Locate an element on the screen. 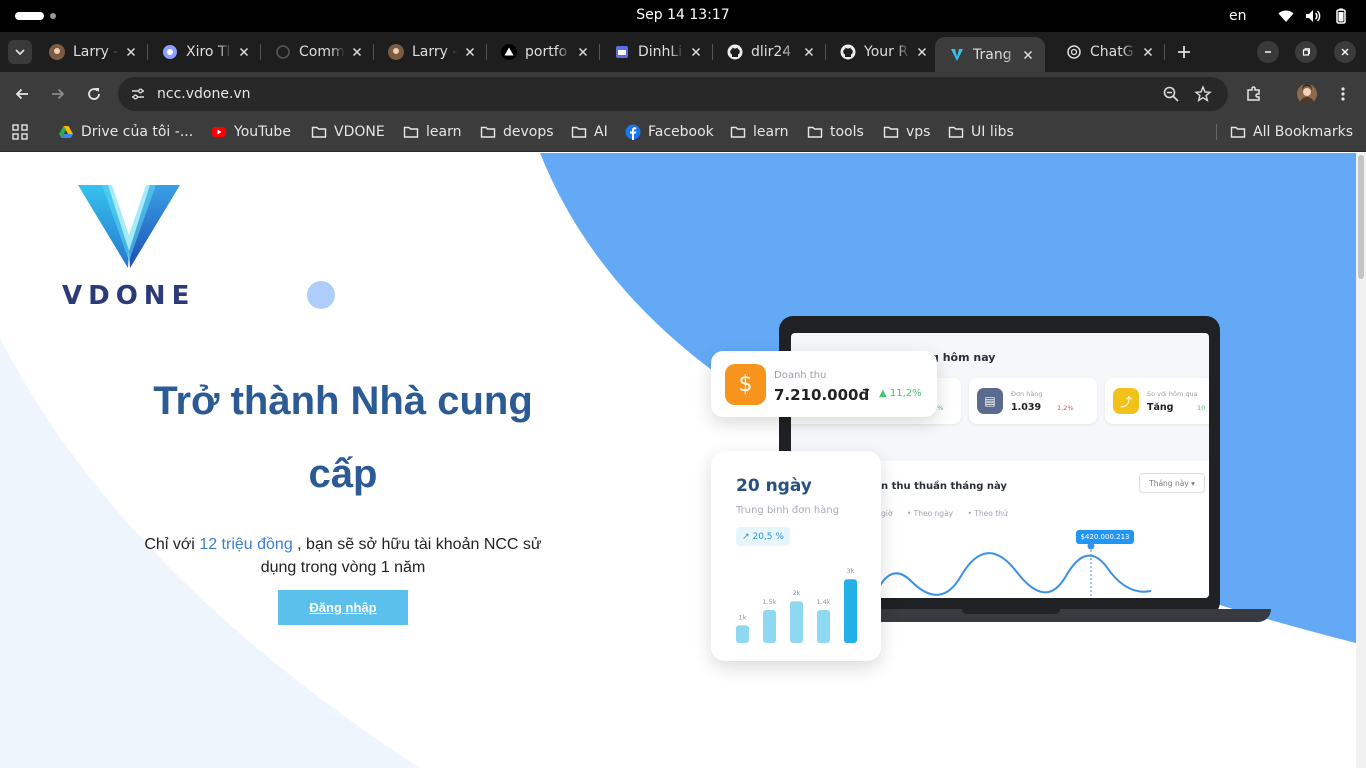  bookmark-9: tools is located at coordinates (835, 132).